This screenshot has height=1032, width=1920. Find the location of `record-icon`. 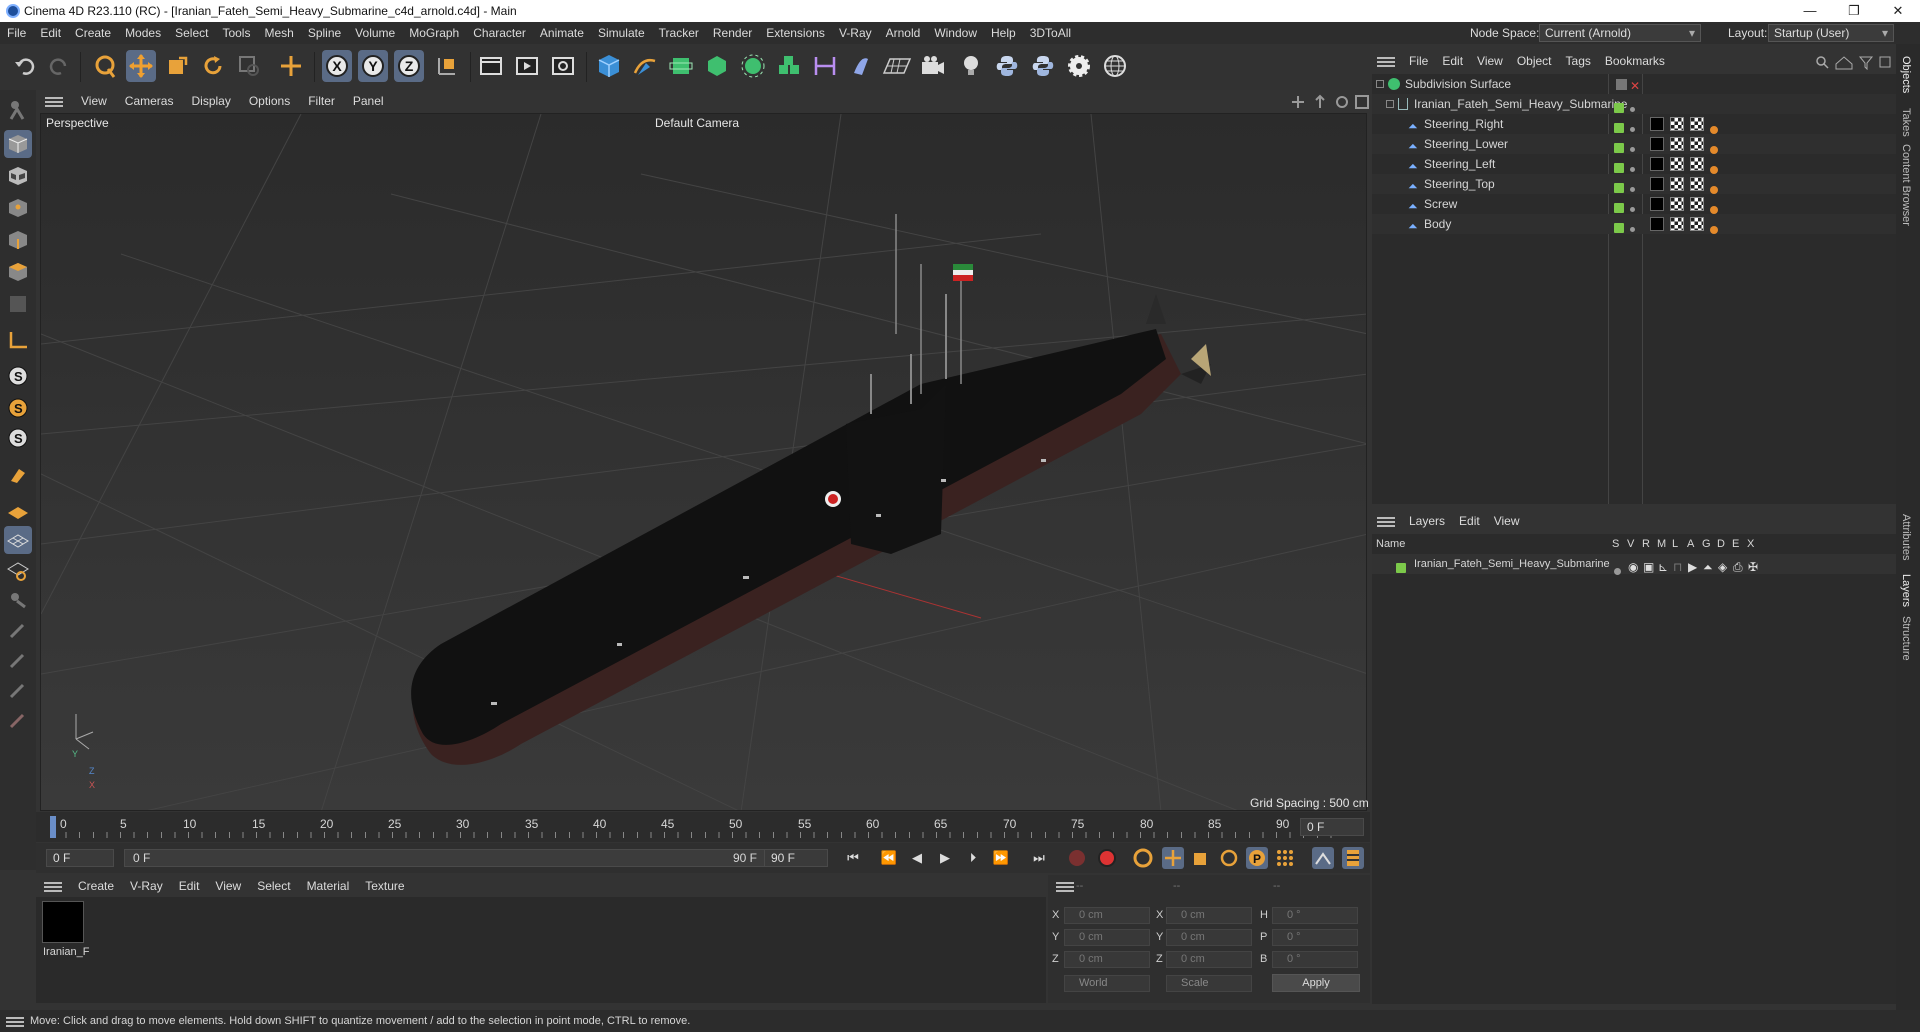

record-icon is located at coordinates (1077, 858).